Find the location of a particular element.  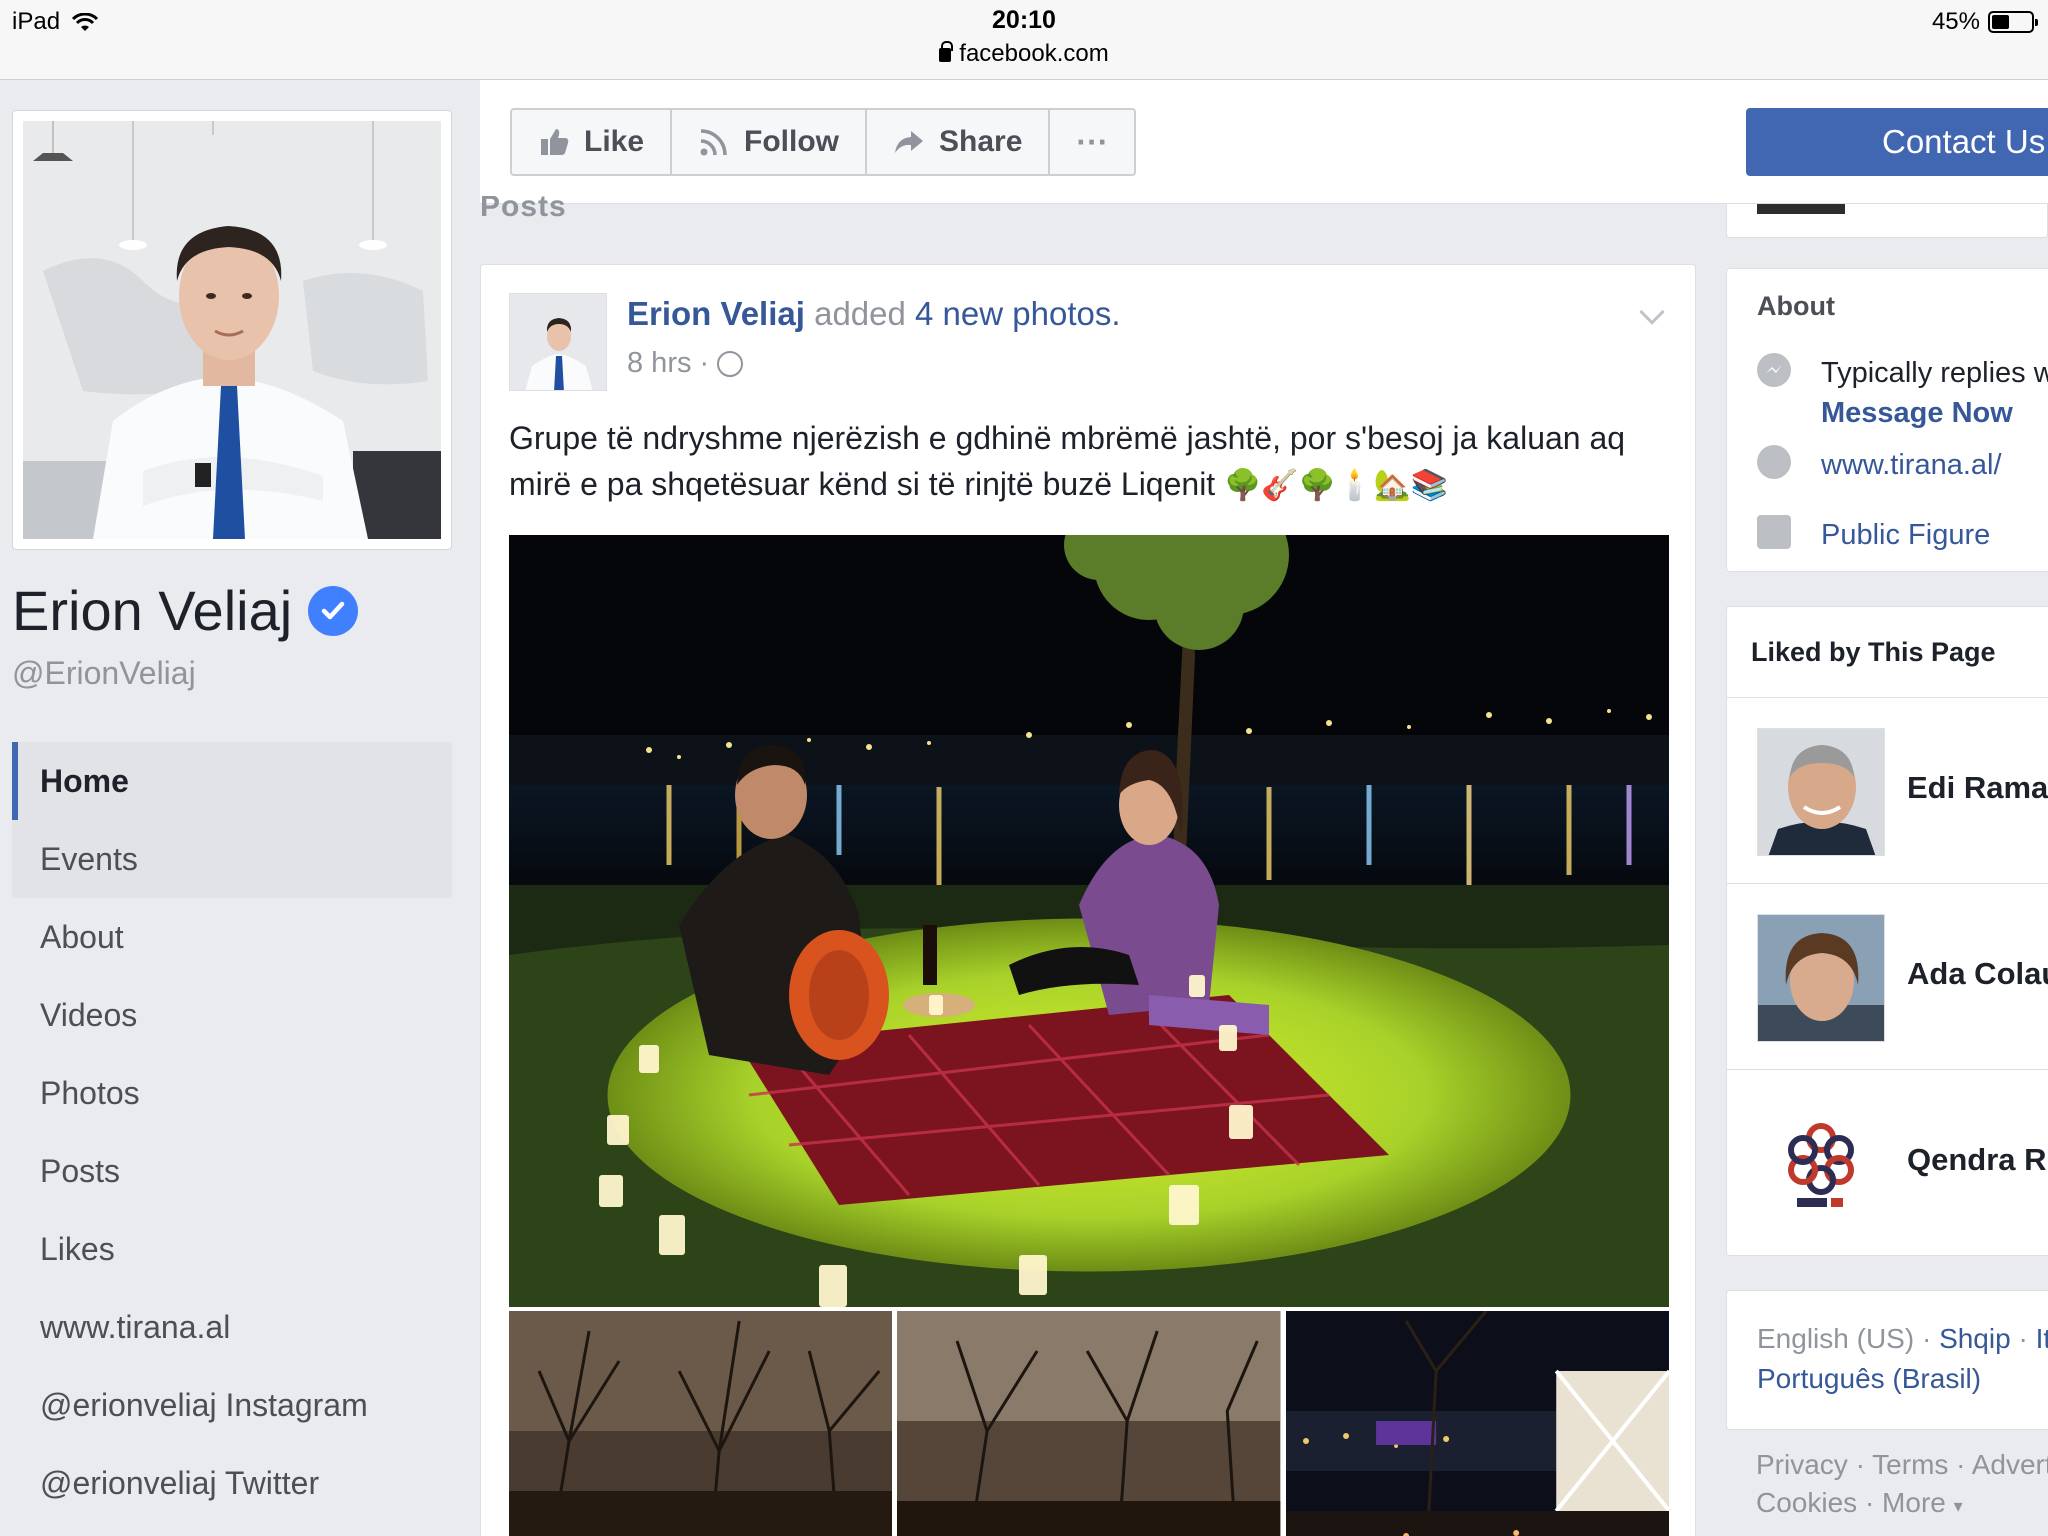

post-meta: 8 hrs · is located at coordinates (685, 363).